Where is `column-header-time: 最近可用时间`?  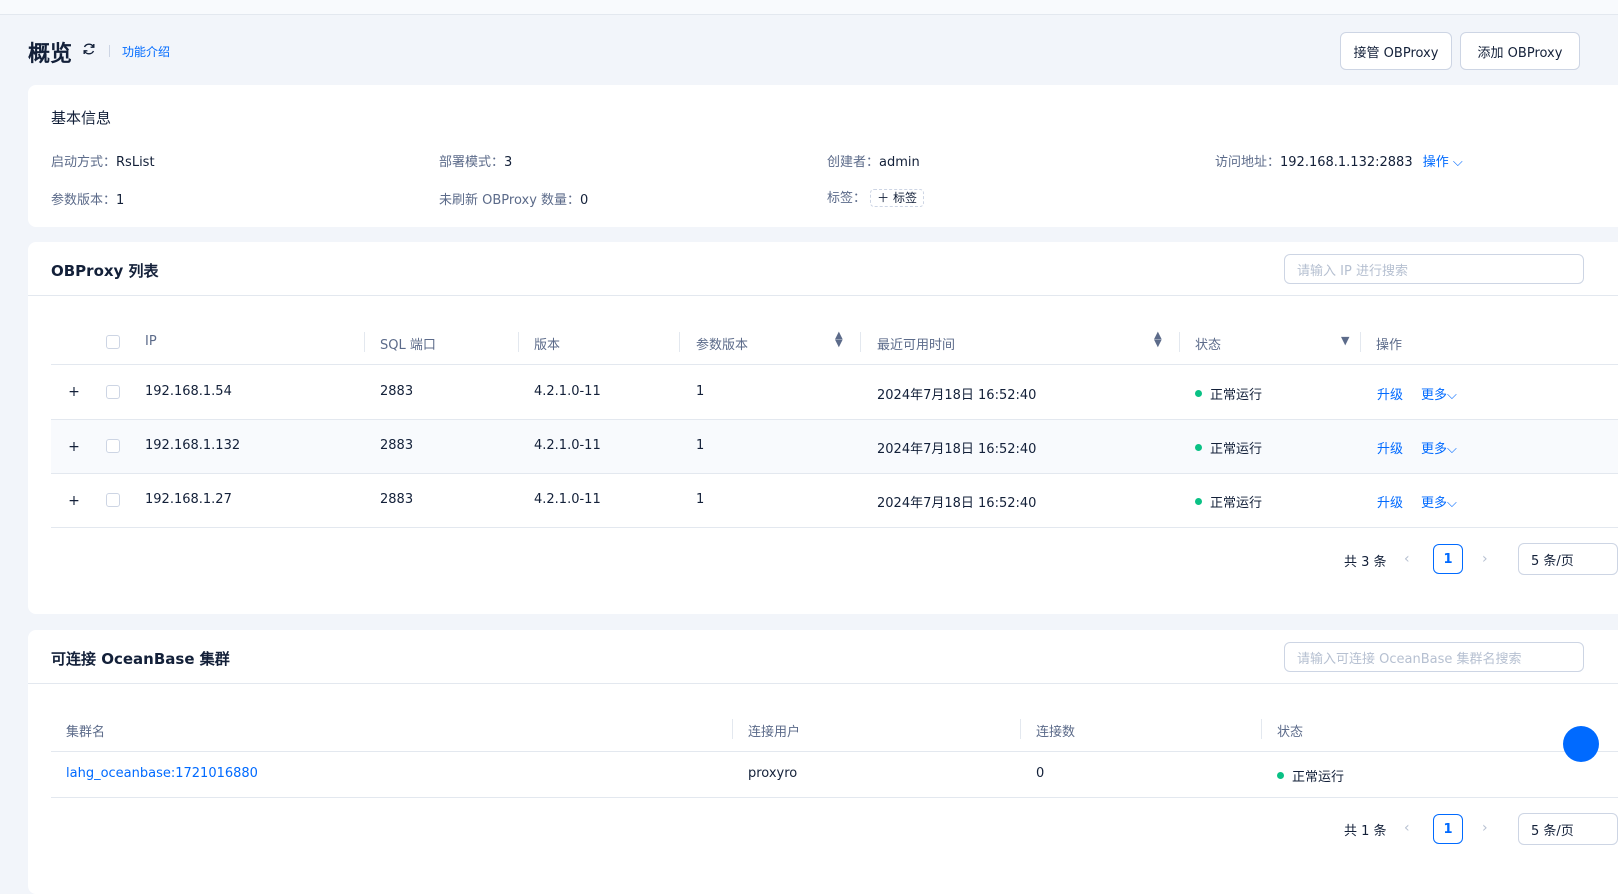 column-header-time: 最近可用时间 is located at coordinates (916, 345).